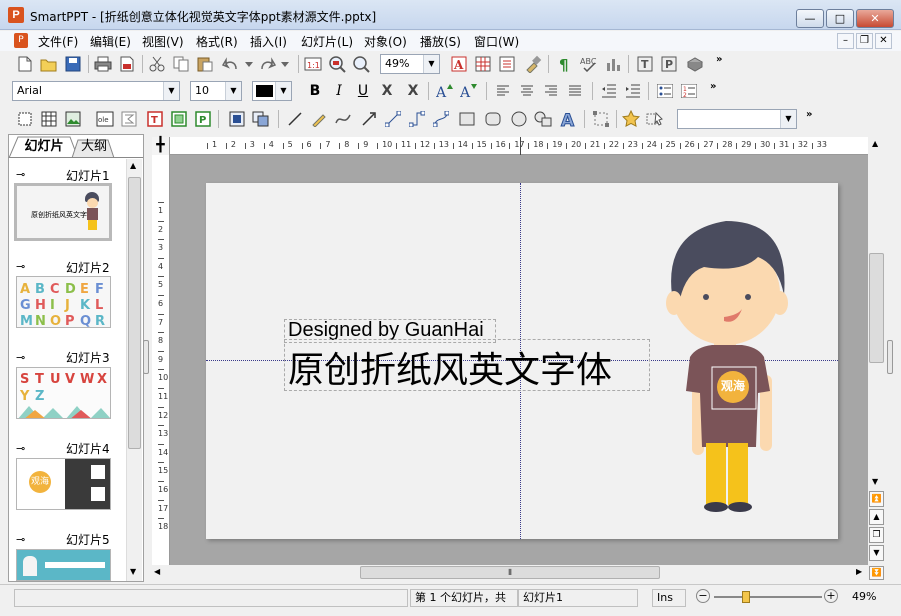  What do you see at coordinates (876, 573) in the screenshot?
I see `last-slide-icon: ⏬` at bounding box center [876, 573].